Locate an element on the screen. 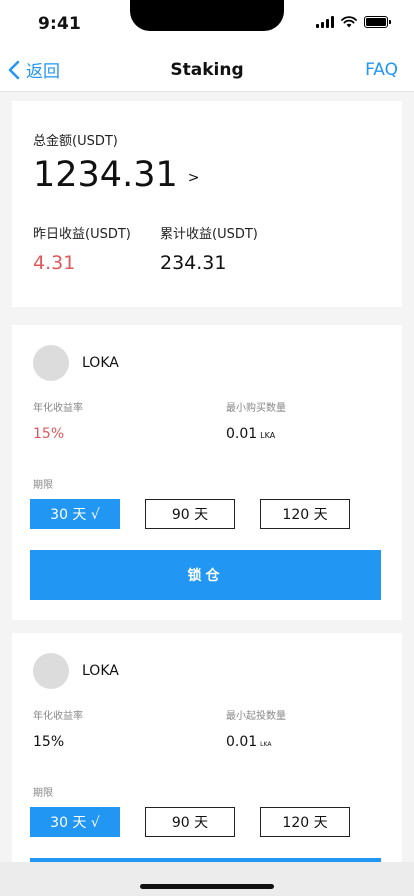 The width and height of the screenshot is (414, 896). lock-button: 锁仓 is located at coordinates (205, 575).